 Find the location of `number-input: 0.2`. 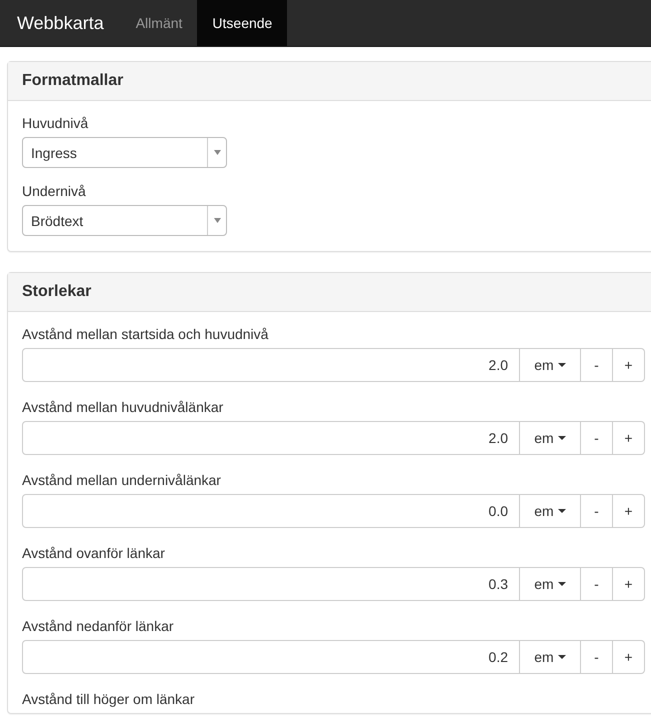

number-input: 0.2 is located at coordinates (271, 657).